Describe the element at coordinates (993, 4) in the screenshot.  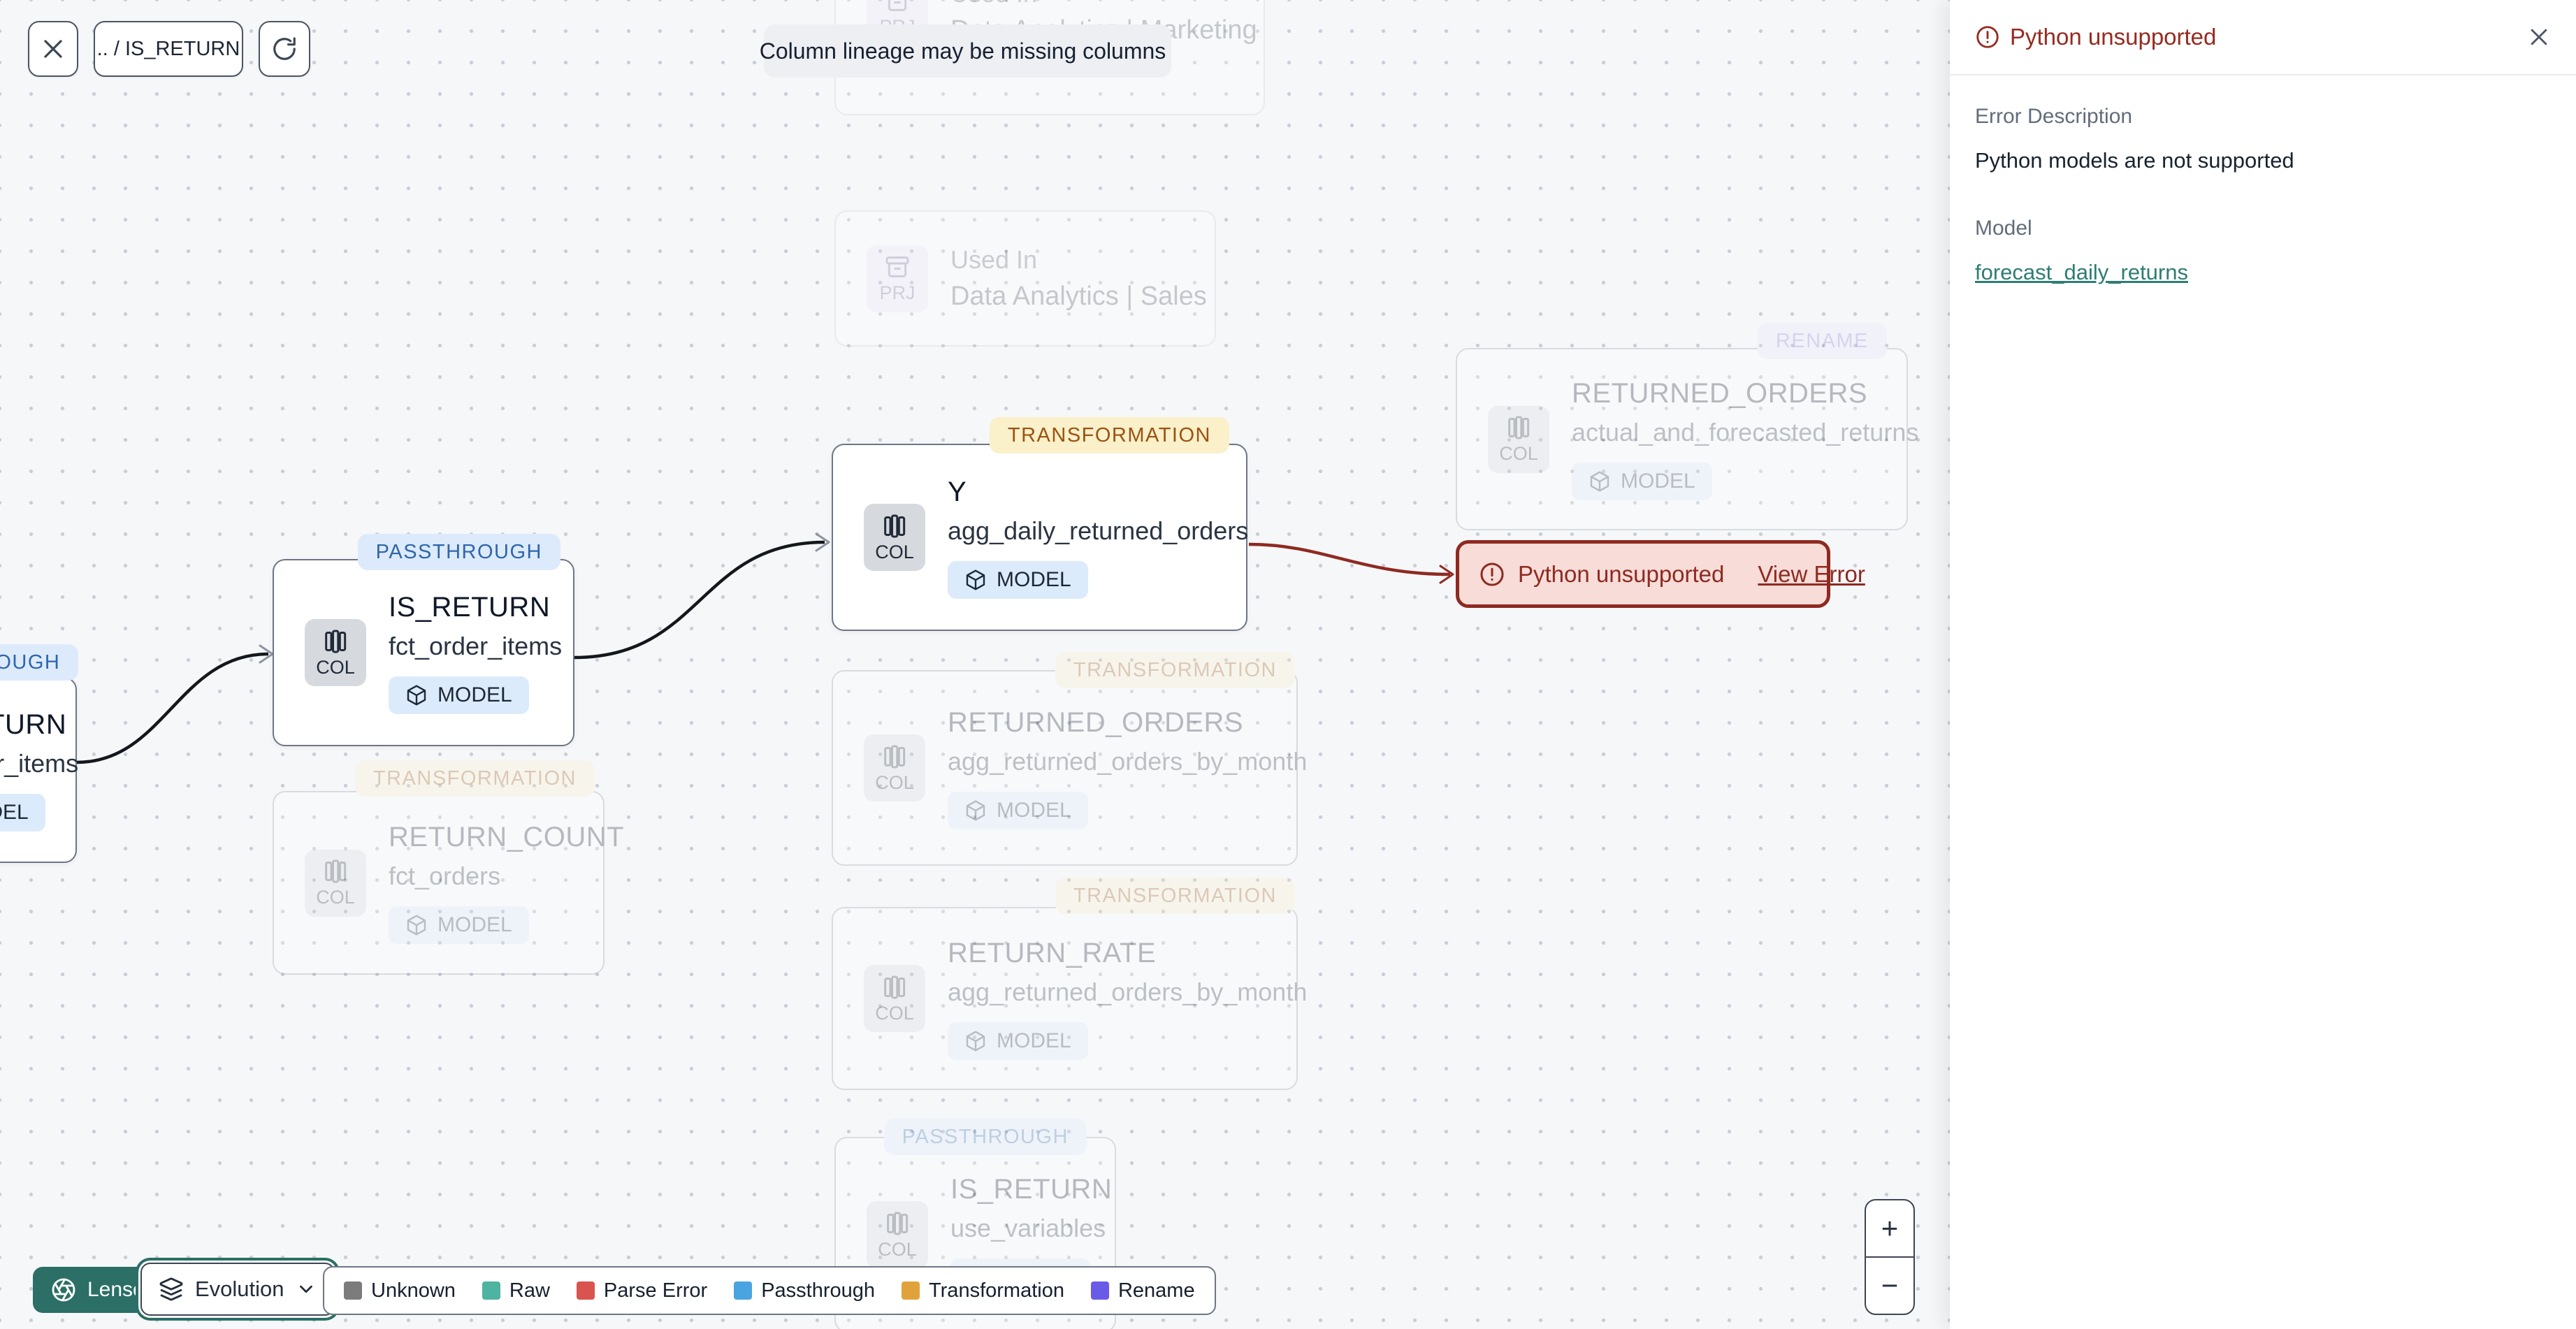
I see `node-title: Used In` at that location.